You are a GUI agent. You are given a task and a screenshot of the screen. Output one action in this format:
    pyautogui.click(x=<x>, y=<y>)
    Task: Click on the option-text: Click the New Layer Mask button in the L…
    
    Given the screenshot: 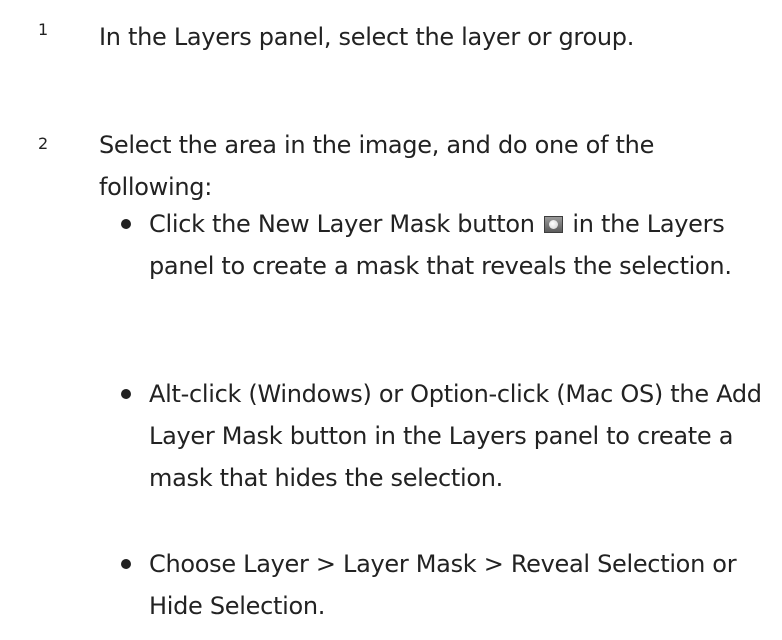 What is the action you would take?
    pyautogui.click(x=464, y=245)
    